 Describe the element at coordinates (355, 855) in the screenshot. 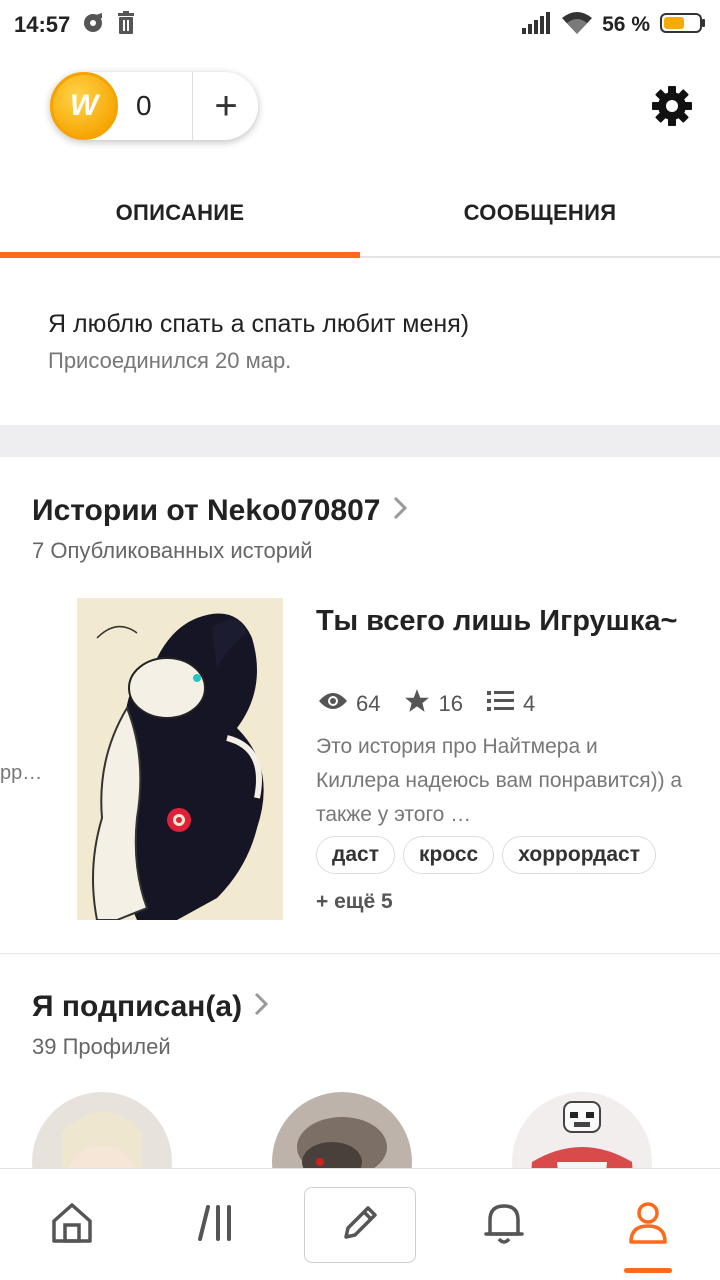

I see `tag-chip: даст` at that location.